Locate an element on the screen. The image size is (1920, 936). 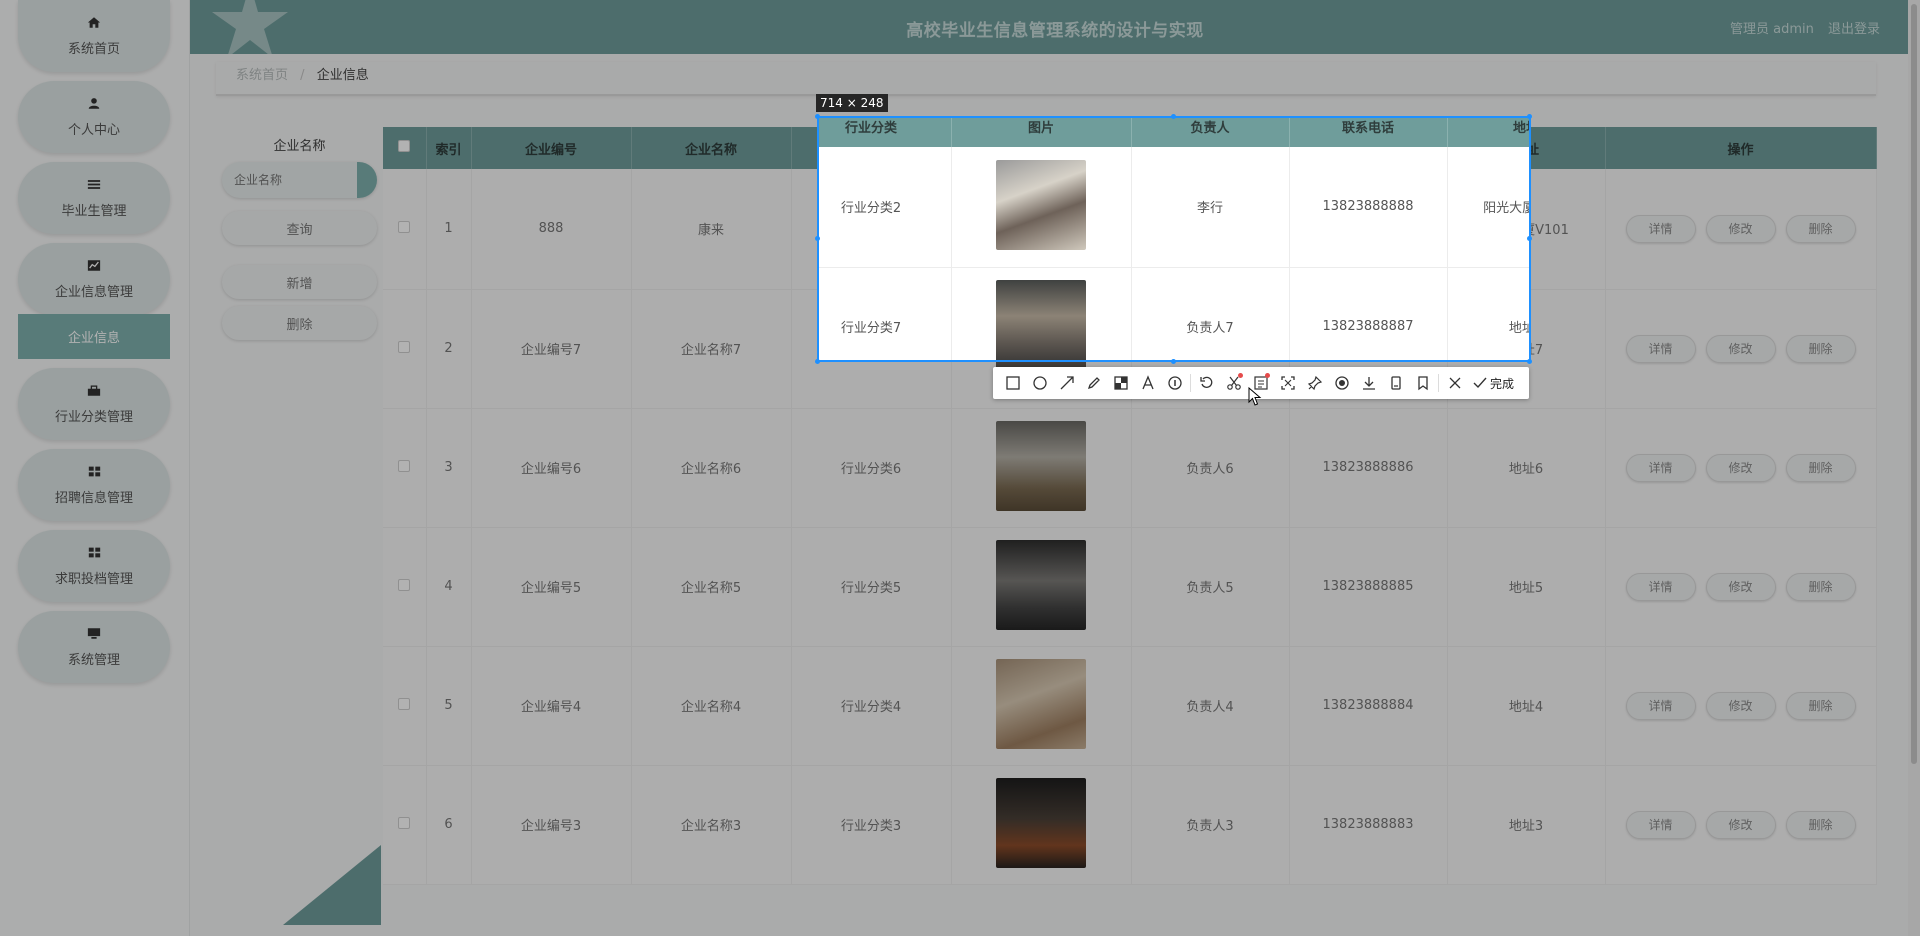
select-all-checkbox is located at coordinates (404, 146).